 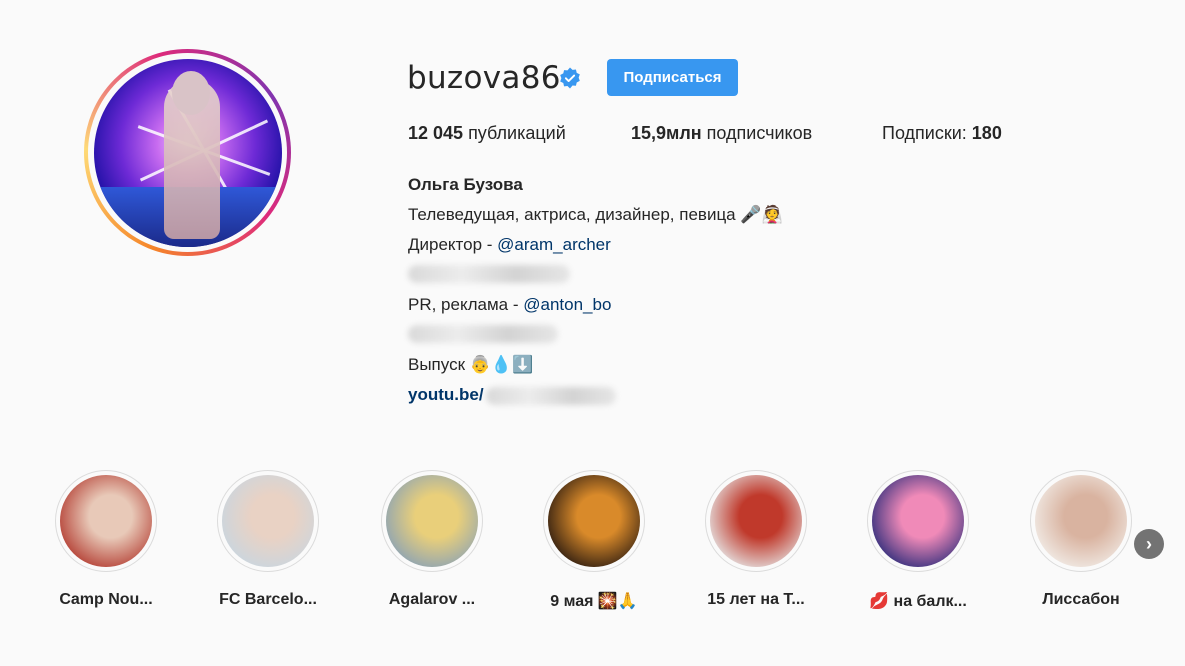 What do you see at coordinates (466, 304) in the screenshot?
I see `bio-pr-prefix: PR, реклама -` at bounding box center [466, 304].